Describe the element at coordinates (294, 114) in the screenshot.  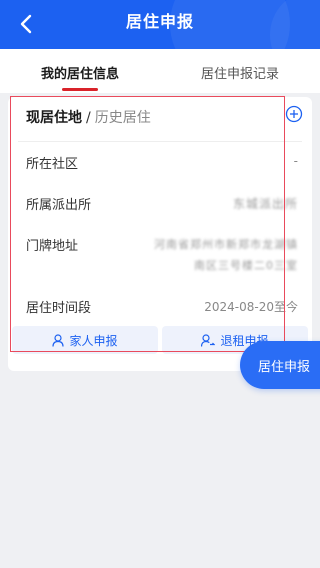
I see `add-circle-icon` at that location.